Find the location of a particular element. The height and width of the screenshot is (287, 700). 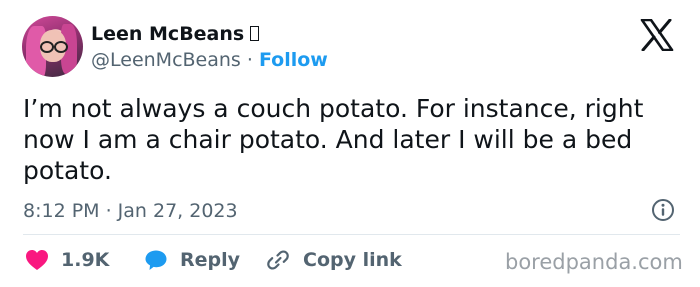

link-icon is located at coordinates (278, 260).